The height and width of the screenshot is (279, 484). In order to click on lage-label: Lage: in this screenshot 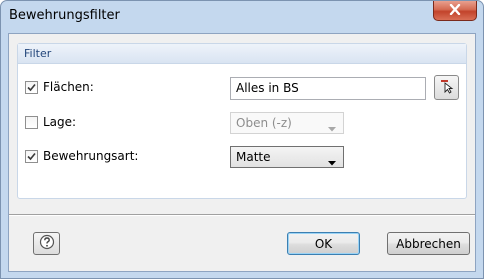, I will do `click(60, 122)`.